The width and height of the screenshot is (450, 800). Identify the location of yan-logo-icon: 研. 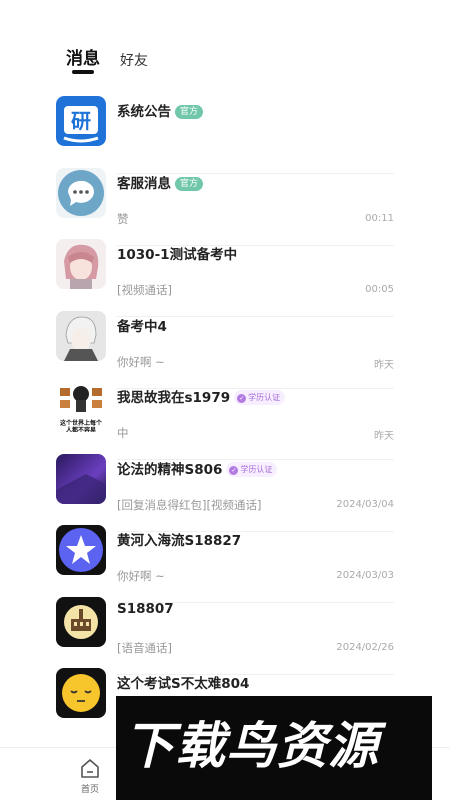
(81, 121).